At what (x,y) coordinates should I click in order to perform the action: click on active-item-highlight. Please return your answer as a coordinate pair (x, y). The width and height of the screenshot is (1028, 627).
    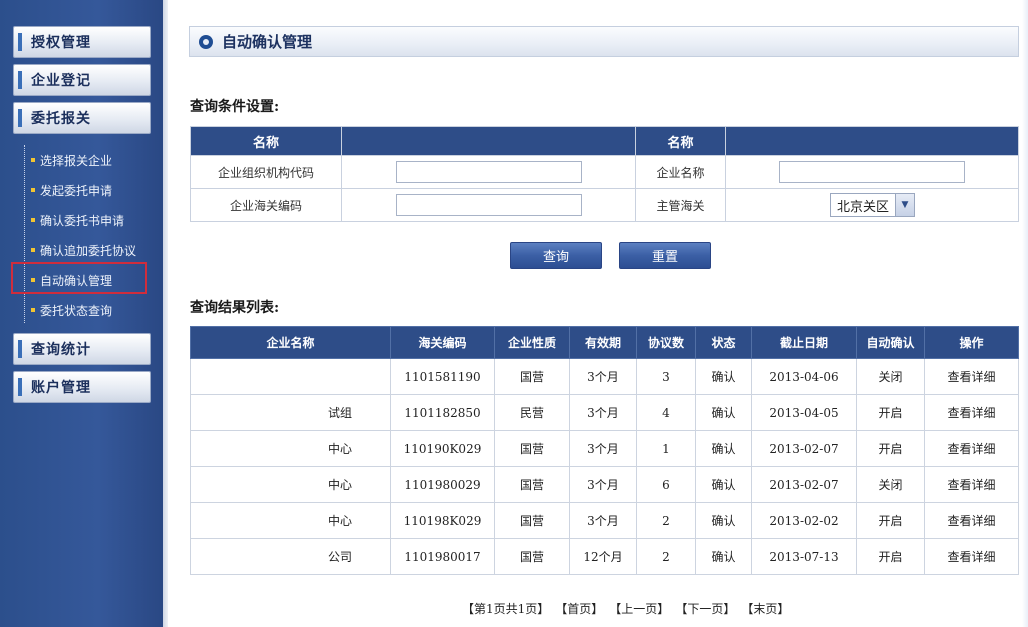
    Looking at the image, I should click on (79, 278).